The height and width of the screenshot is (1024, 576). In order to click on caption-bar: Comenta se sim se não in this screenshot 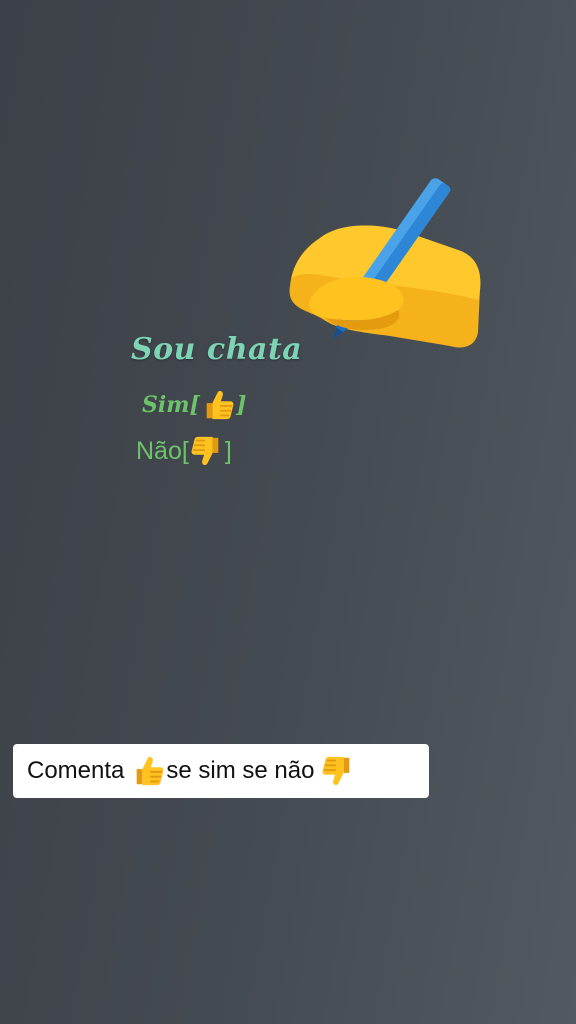, I will do `click(221, 771)`.